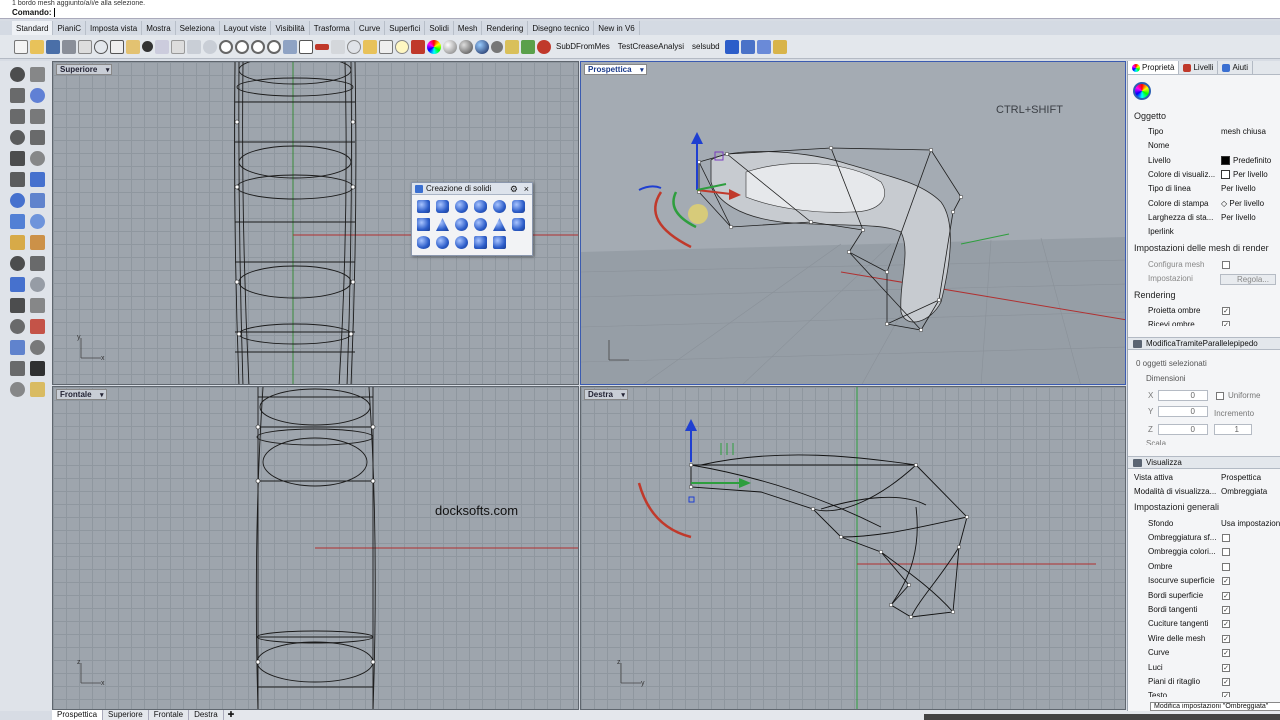  I want to click on box-tool-icon, so click(17, 200).